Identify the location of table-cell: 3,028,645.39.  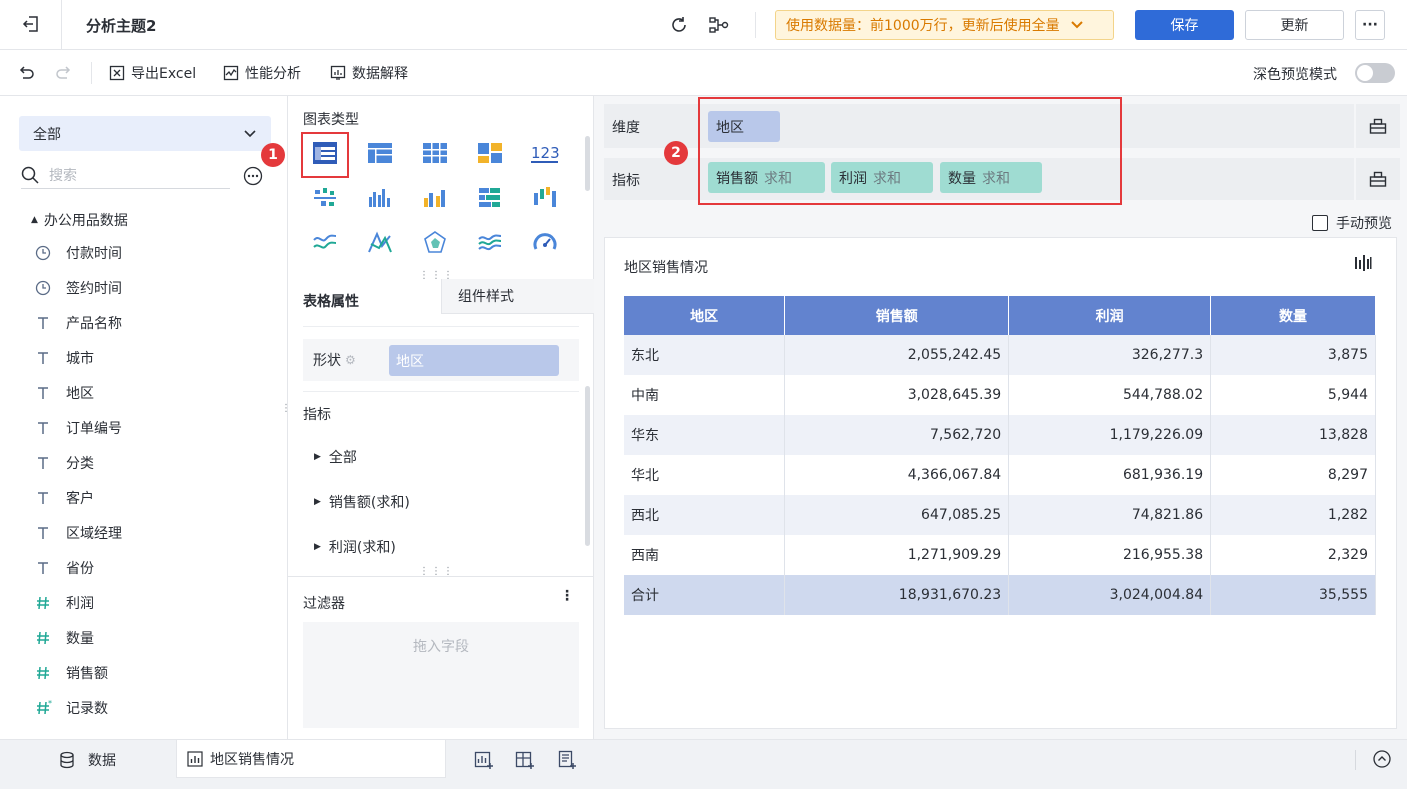
(897, 395).